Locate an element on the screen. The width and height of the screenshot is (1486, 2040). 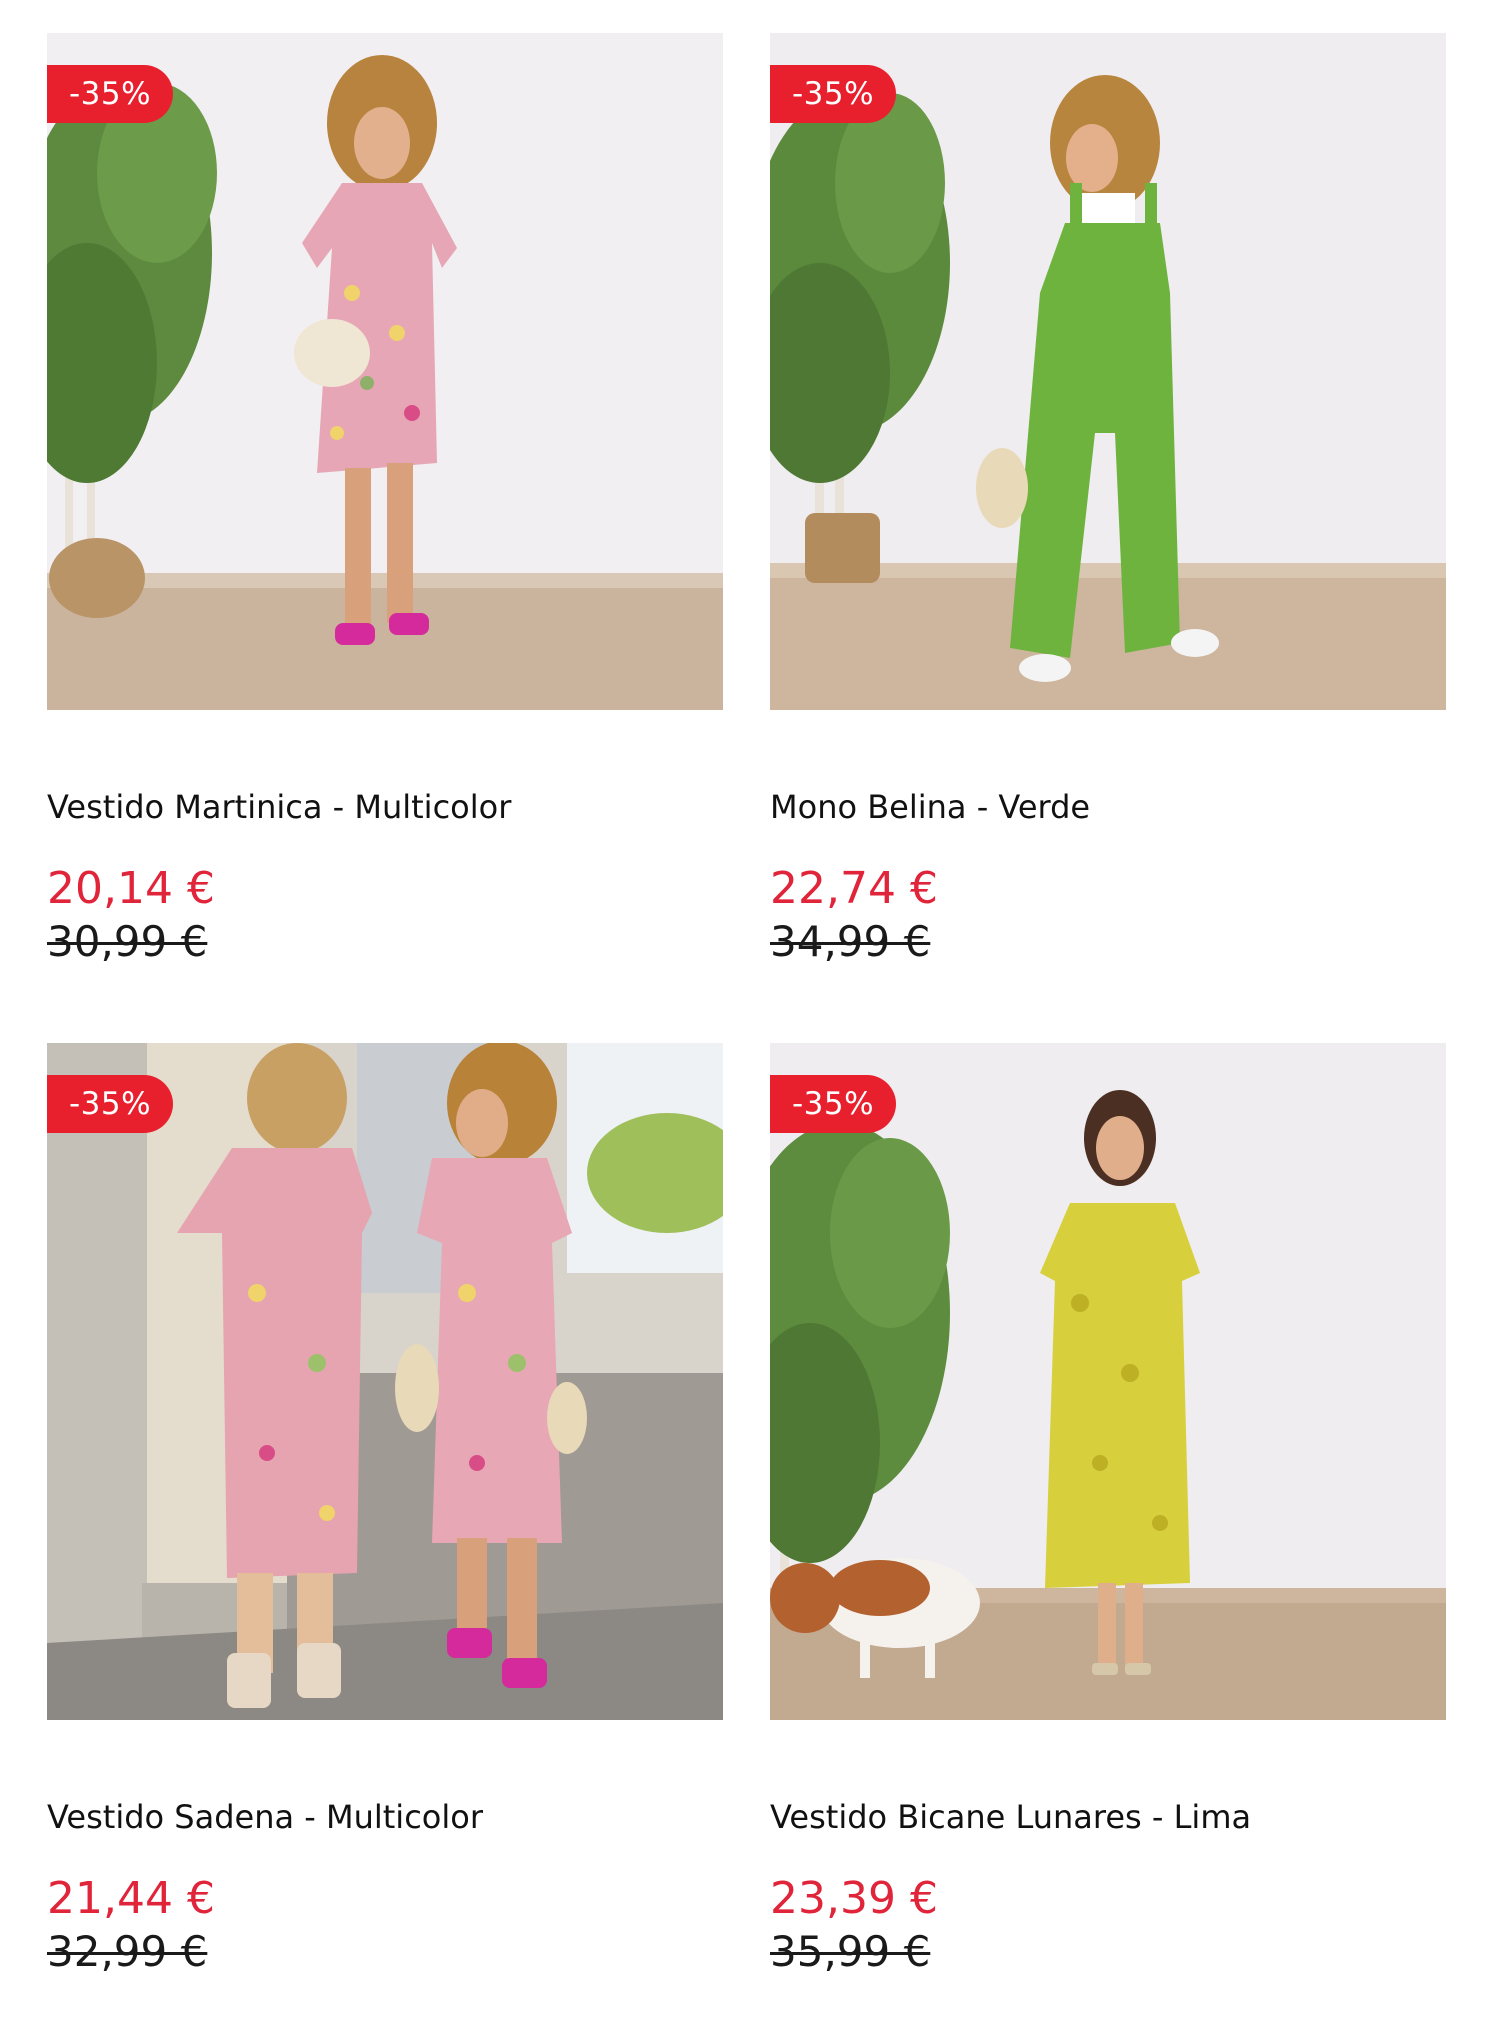
sale-price: 23,39 € is located at coordinates (854, 1898).